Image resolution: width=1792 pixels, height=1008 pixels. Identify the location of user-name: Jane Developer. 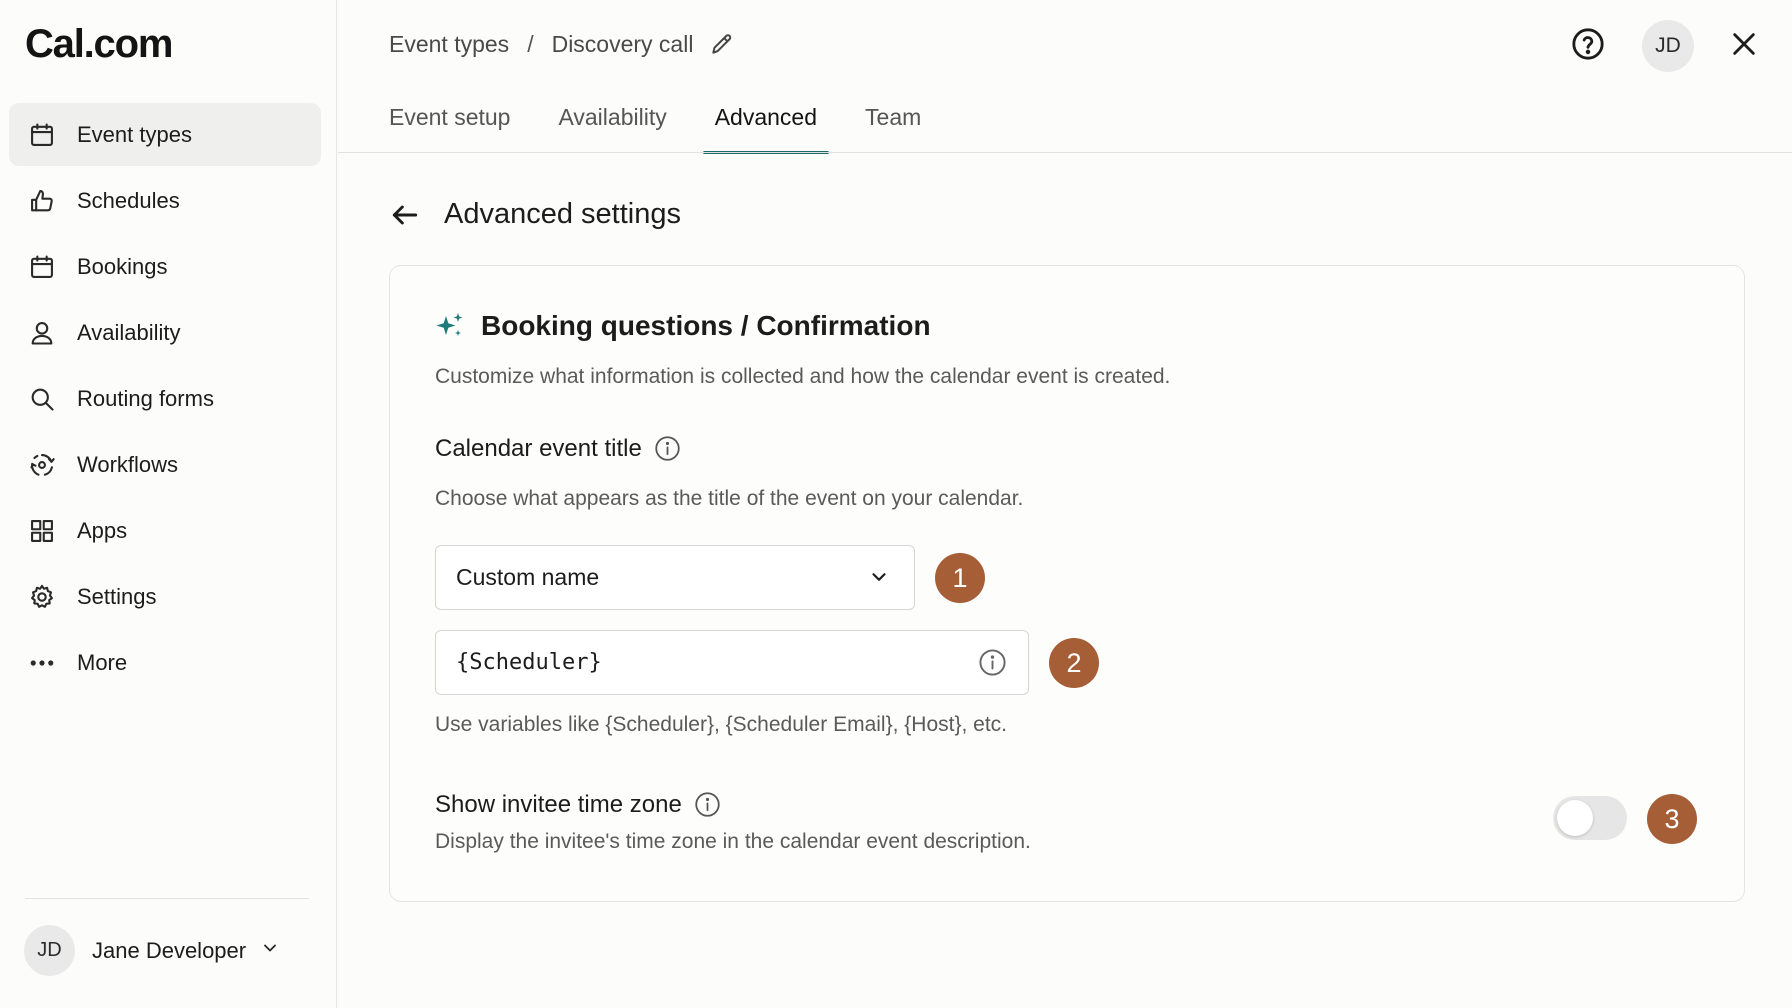
(169, 950).